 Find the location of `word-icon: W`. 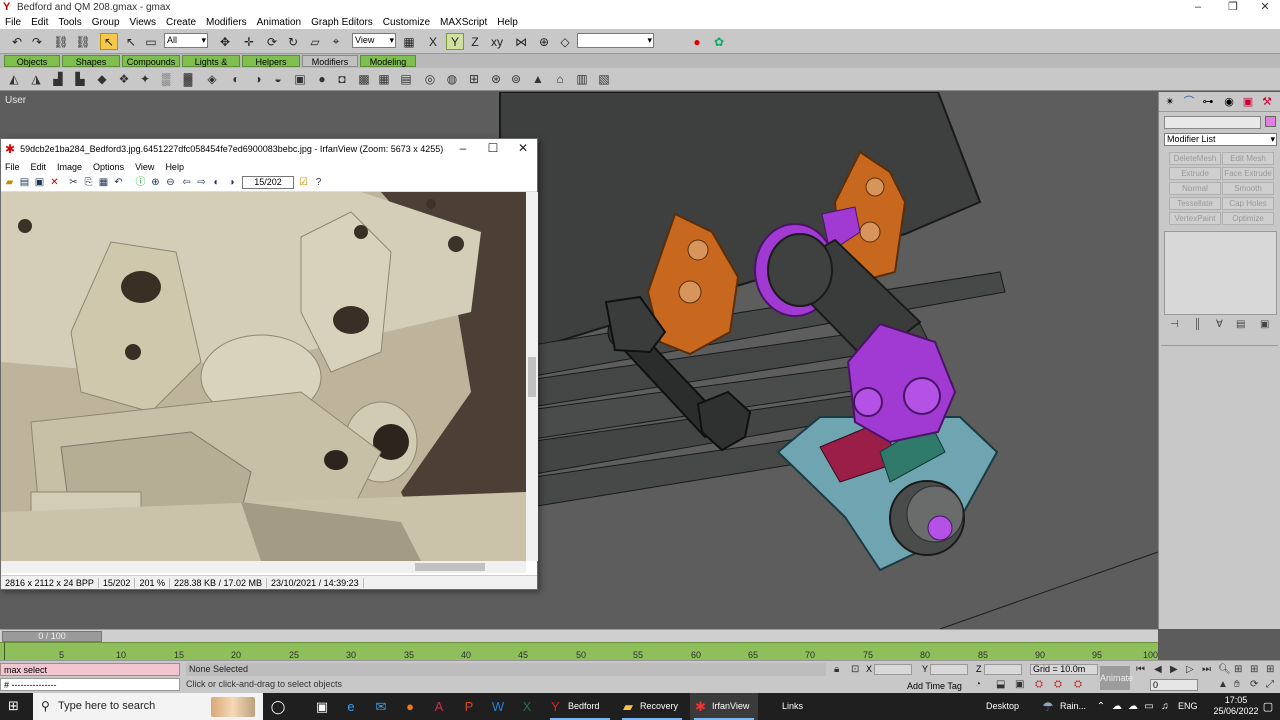

word-icon: W is located at coordinates (498, 707).